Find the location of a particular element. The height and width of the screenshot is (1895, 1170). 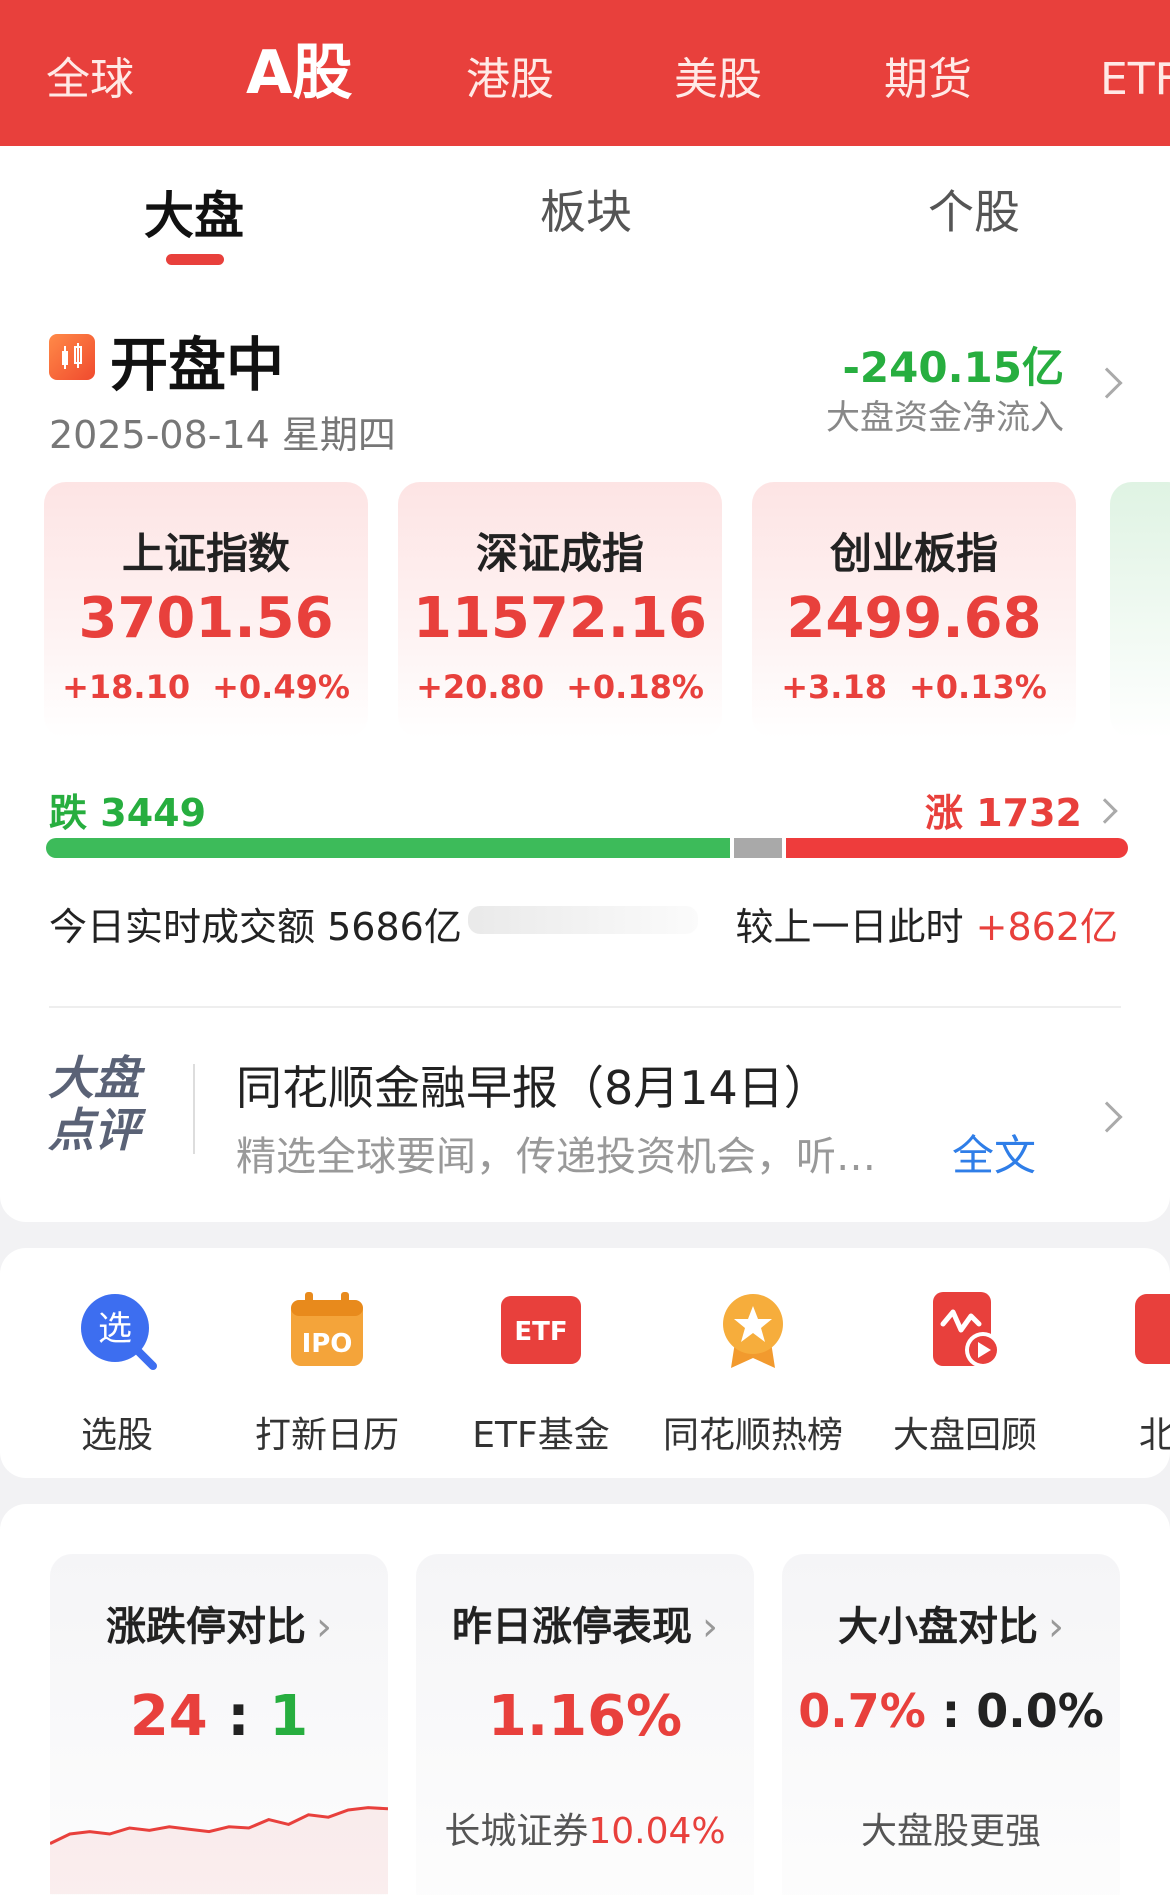

index-change: +20.80 +0.18% is located at coordinates (560, 687).